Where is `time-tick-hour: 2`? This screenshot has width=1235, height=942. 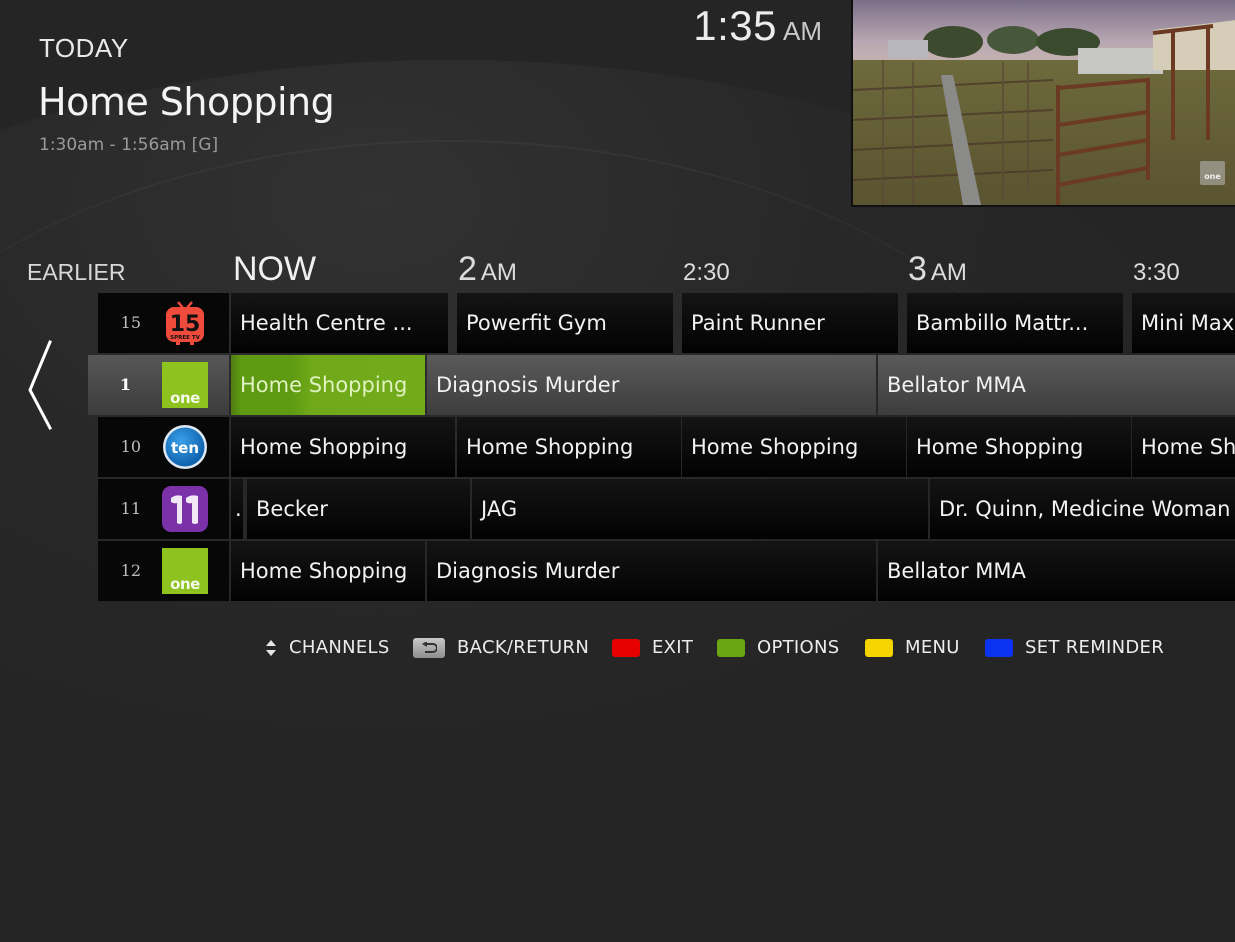
time-tick-hour: 2 is located at coordinates (467, 269).